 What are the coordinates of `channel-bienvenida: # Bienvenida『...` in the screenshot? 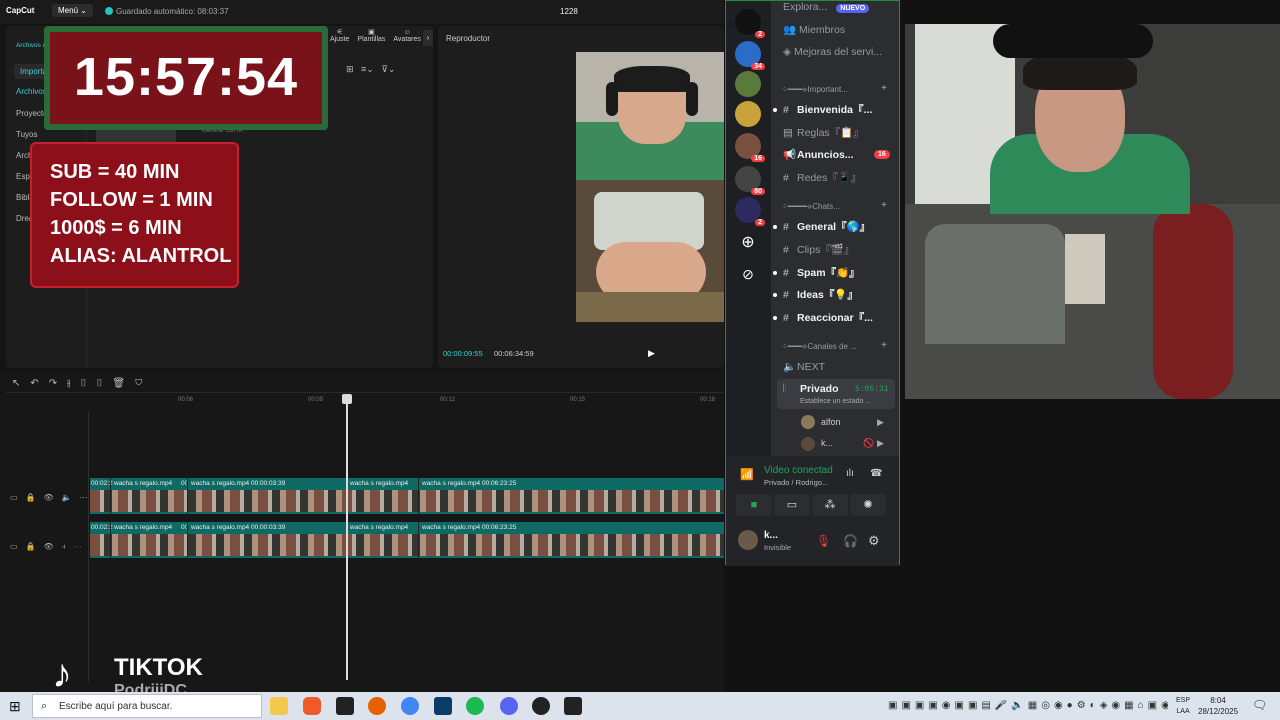 It's located at (827, 109).